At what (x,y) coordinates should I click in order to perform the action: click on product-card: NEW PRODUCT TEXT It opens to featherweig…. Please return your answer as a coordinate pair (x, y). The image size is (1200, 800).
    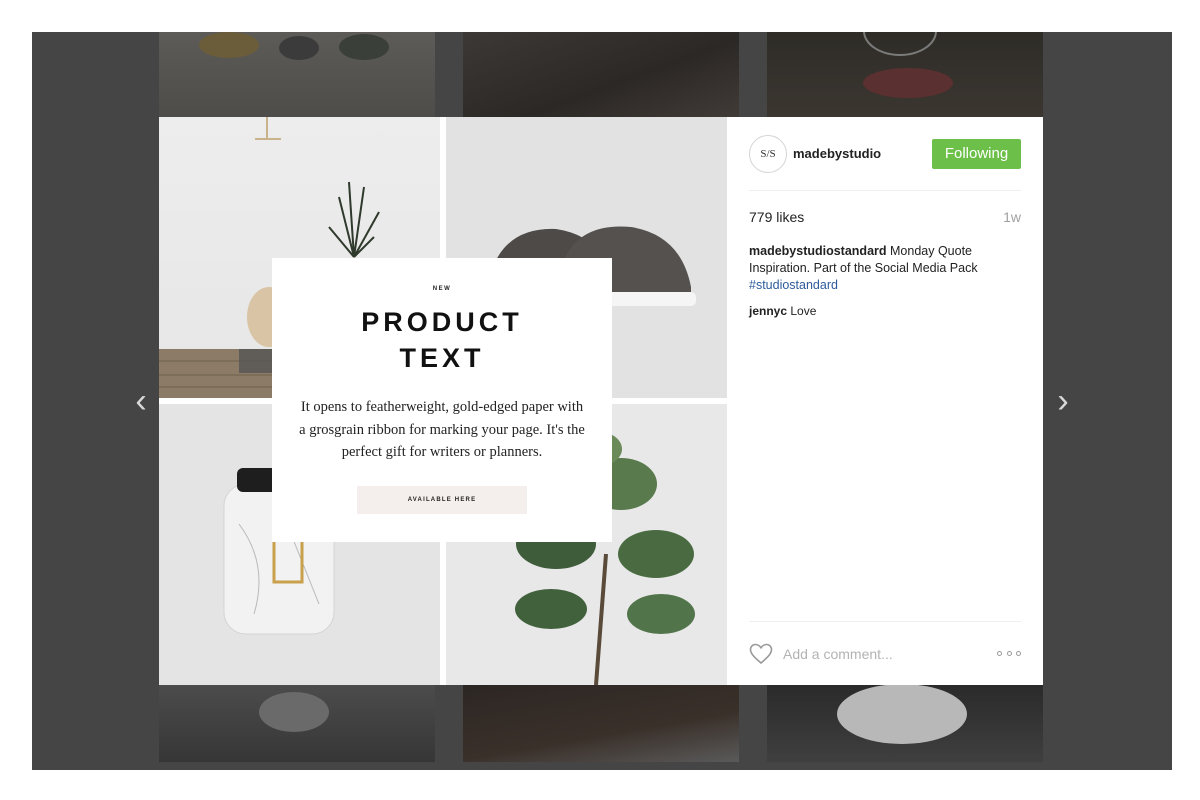
    Looking at the image, I should click on (442, 400).